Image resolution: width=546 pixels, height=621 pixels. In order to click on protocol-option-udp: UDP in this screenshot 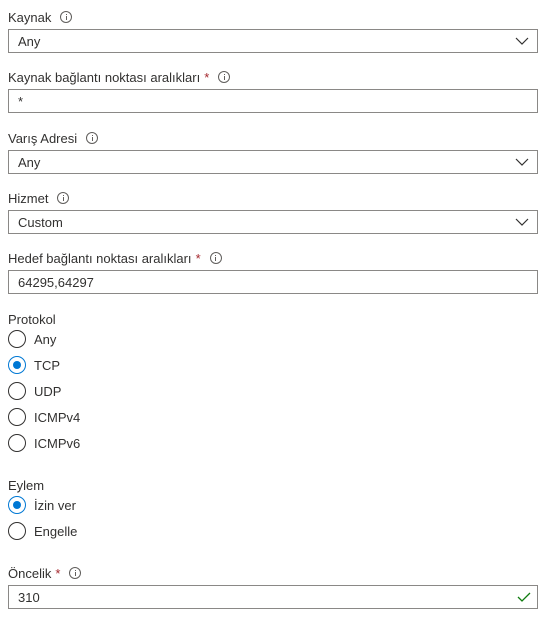, I will do `click(44, 391)`.